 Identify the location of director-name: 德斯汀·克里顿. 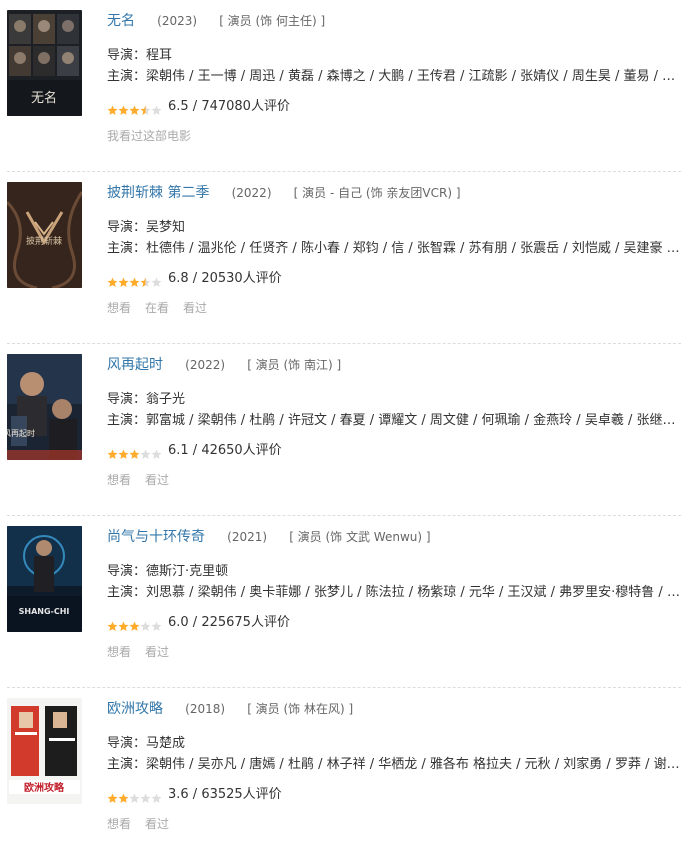
(187, 571).